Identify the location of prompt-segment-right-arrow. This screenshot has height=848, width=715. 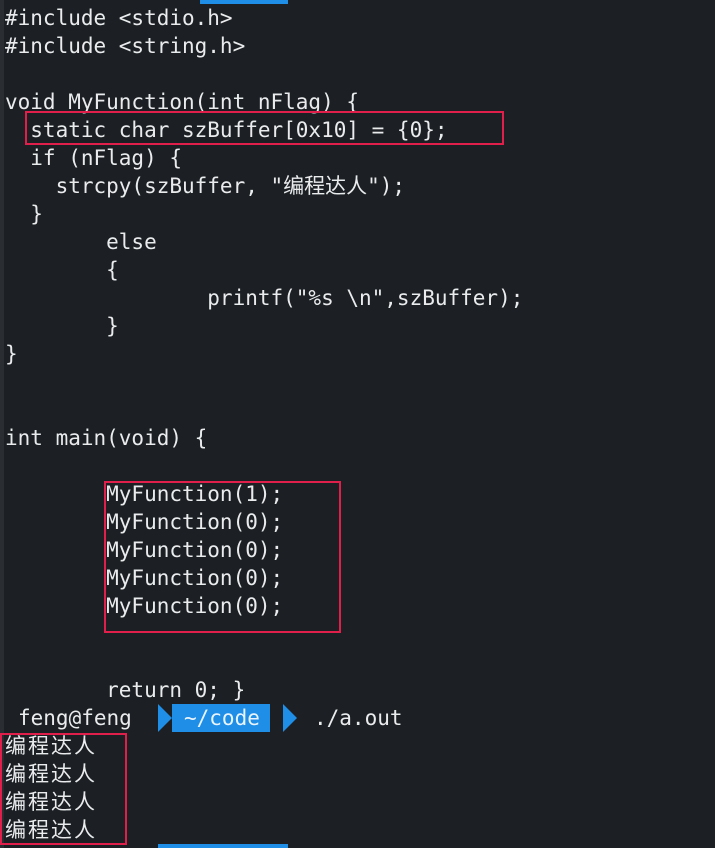
(290, 718).